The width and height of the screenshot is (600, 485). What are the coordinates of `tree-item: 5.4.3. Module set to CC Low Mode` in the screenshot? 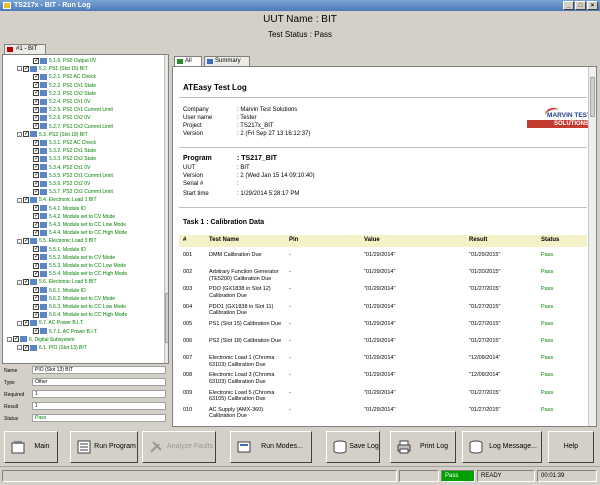 It's located at (79, 225).